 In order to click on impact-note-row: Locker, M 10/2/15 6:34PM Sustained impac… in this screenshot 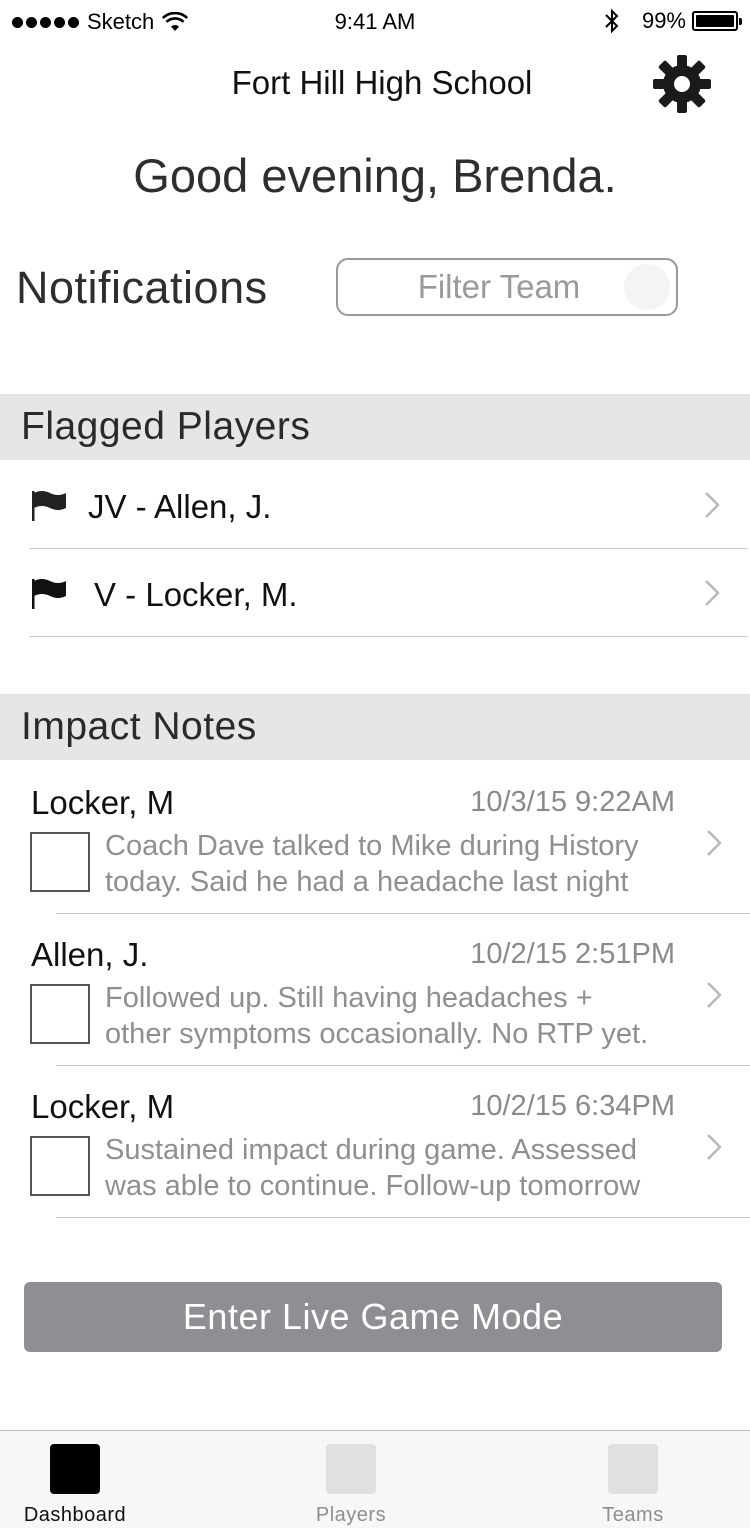, I will do `click(375, 1142)`.